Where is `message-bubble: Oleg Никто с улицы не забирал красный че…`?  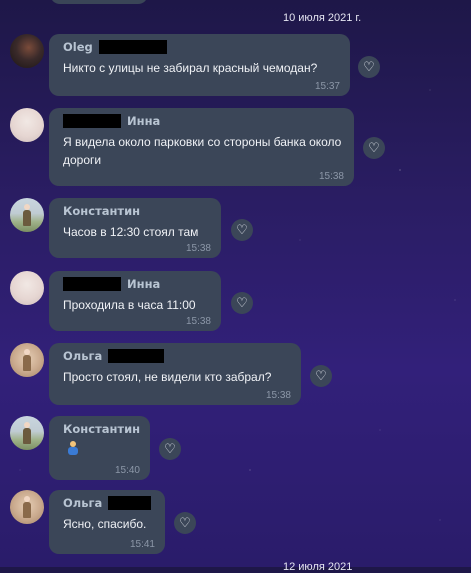
message-bubble: Oleg Никто с улицы не забирал красный че… is located at coordinates (199, 65).